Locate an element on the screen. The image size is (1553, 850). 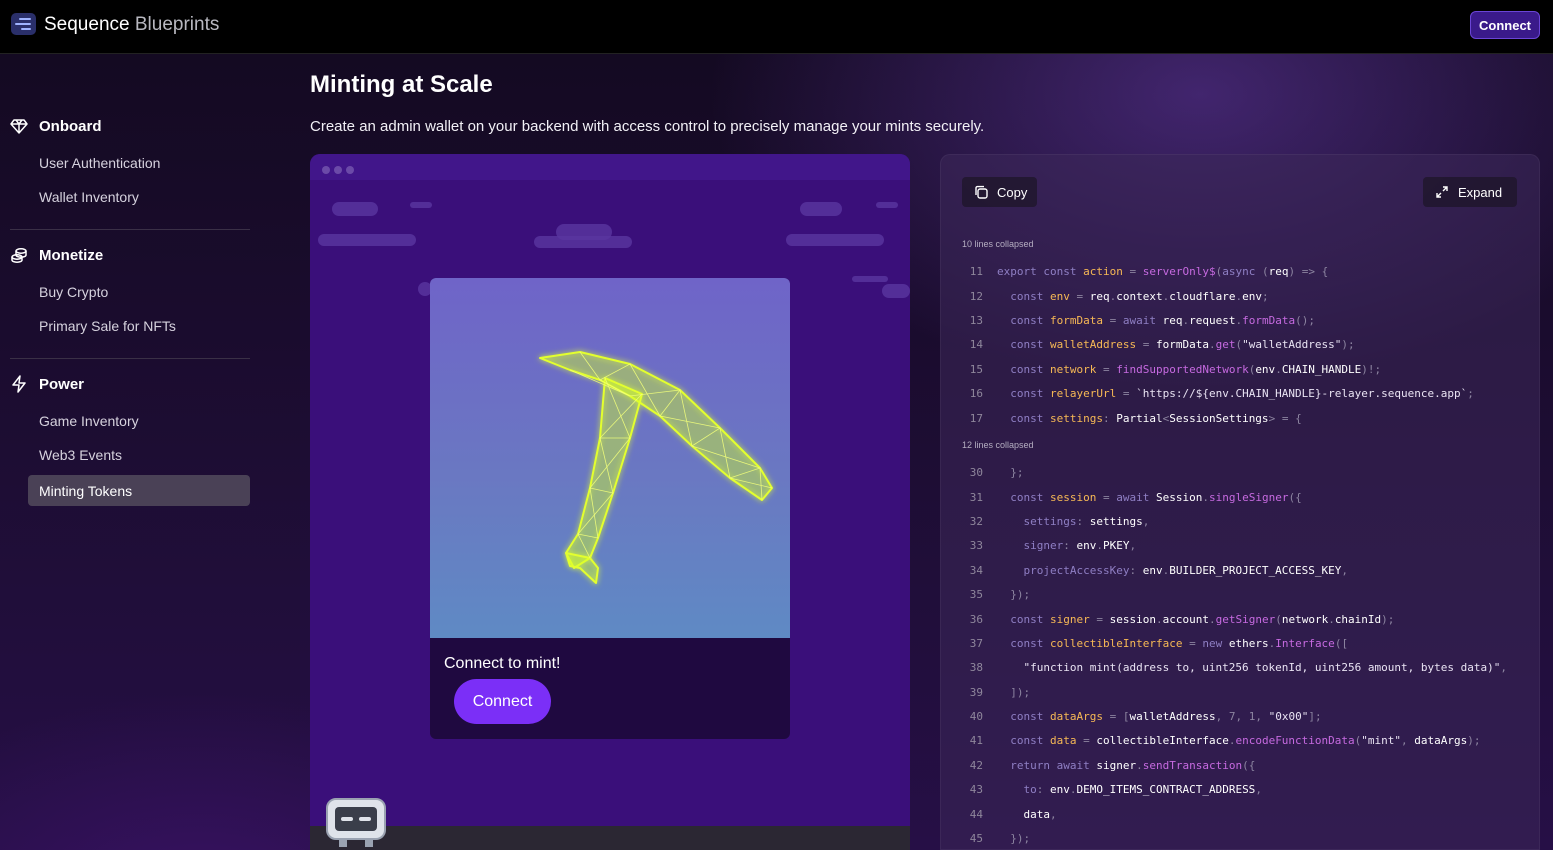
page-title: Minting at Scale is located at coordinates (401, 84).